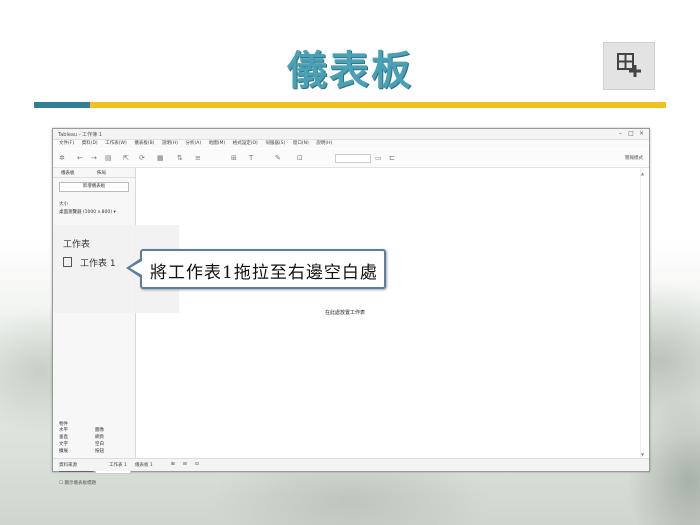 This screenshot has height=525, width=700. What do you see at coordinates (113, 437) in the screenshot?
I see `object-webpage: 網頁` at bounding box center [113, 437].